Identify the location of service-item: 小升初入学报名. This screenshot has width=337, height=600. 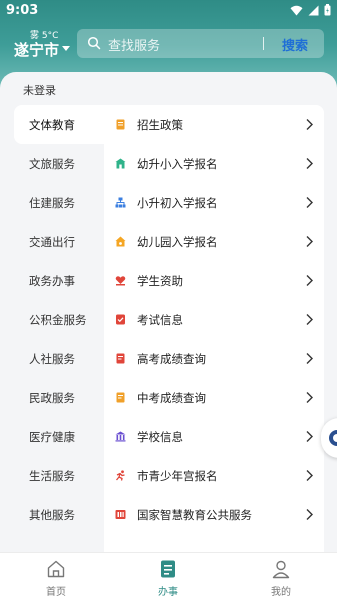
(214, 202).